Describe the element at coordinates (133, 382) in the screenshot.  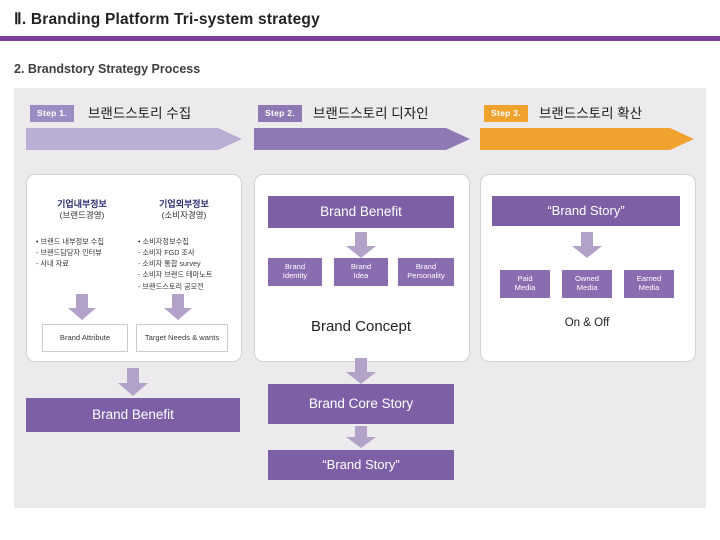
I see `arrow-column1-benefit` at that location.